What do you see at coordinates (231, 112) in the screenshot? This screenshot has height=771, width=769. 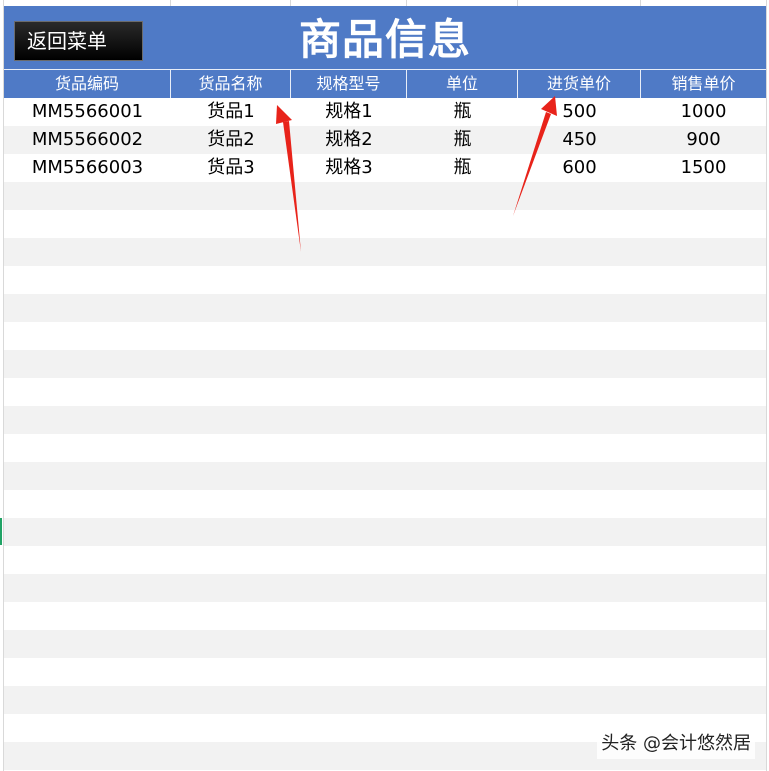 I see `cell-item-name: 货品1` at bounding box center [231, 112].